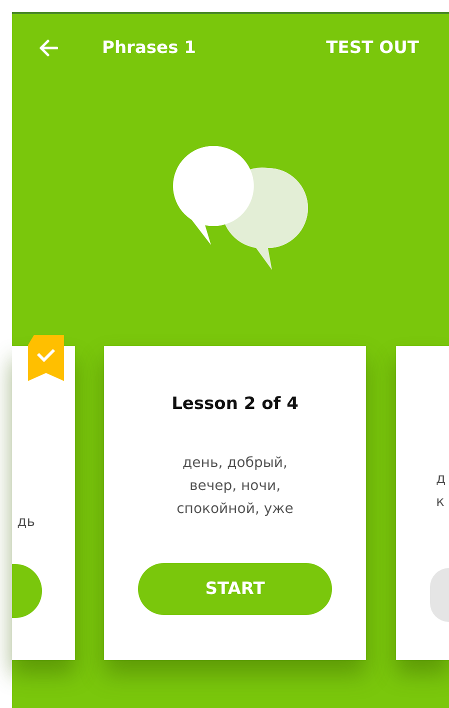 The width and height of the screenshot is (449, 708). What do you see at coordinates (240, 208) in the screenshot?
I see `speech-bubbles-icon` at bounding box center [240, 208].